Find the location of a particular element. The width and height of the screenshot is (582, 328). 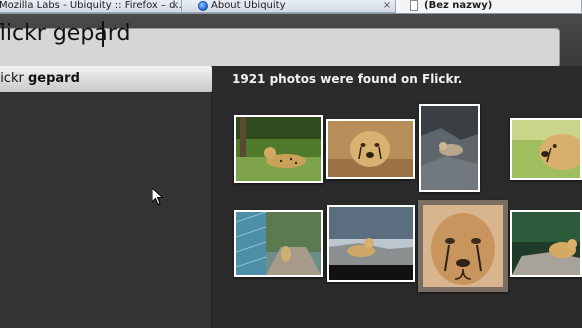

tab-label: About Ubiquity is located at coordinates (248, 5).